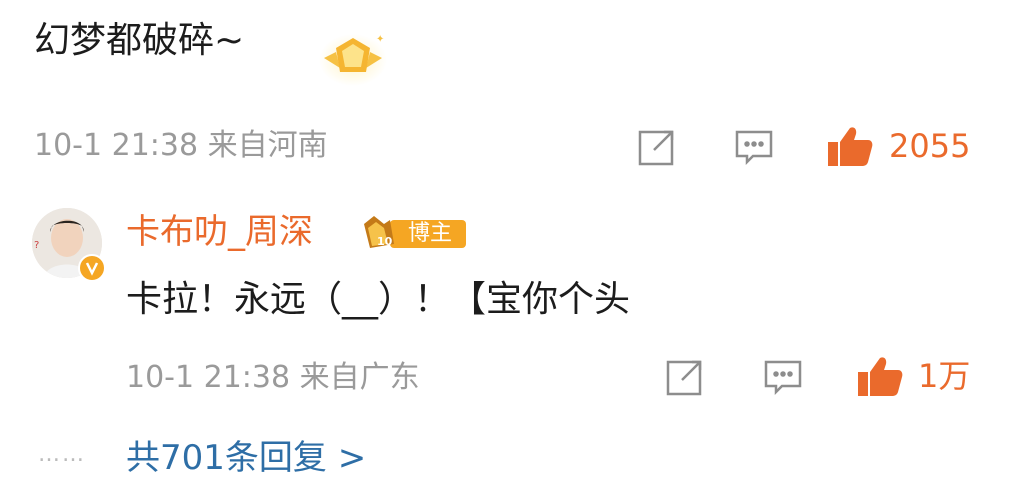 The image size is (1013, 499). Describe the element at coordinates (944, 376) in the screenshot. I see `like-count: 1万` at that location.